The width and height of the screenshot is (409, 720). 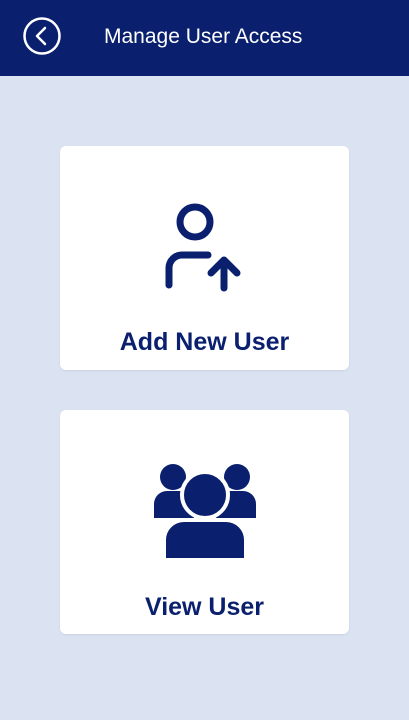 I want to click on add-new-user-label: Add New User, so click(x=204, y=342).